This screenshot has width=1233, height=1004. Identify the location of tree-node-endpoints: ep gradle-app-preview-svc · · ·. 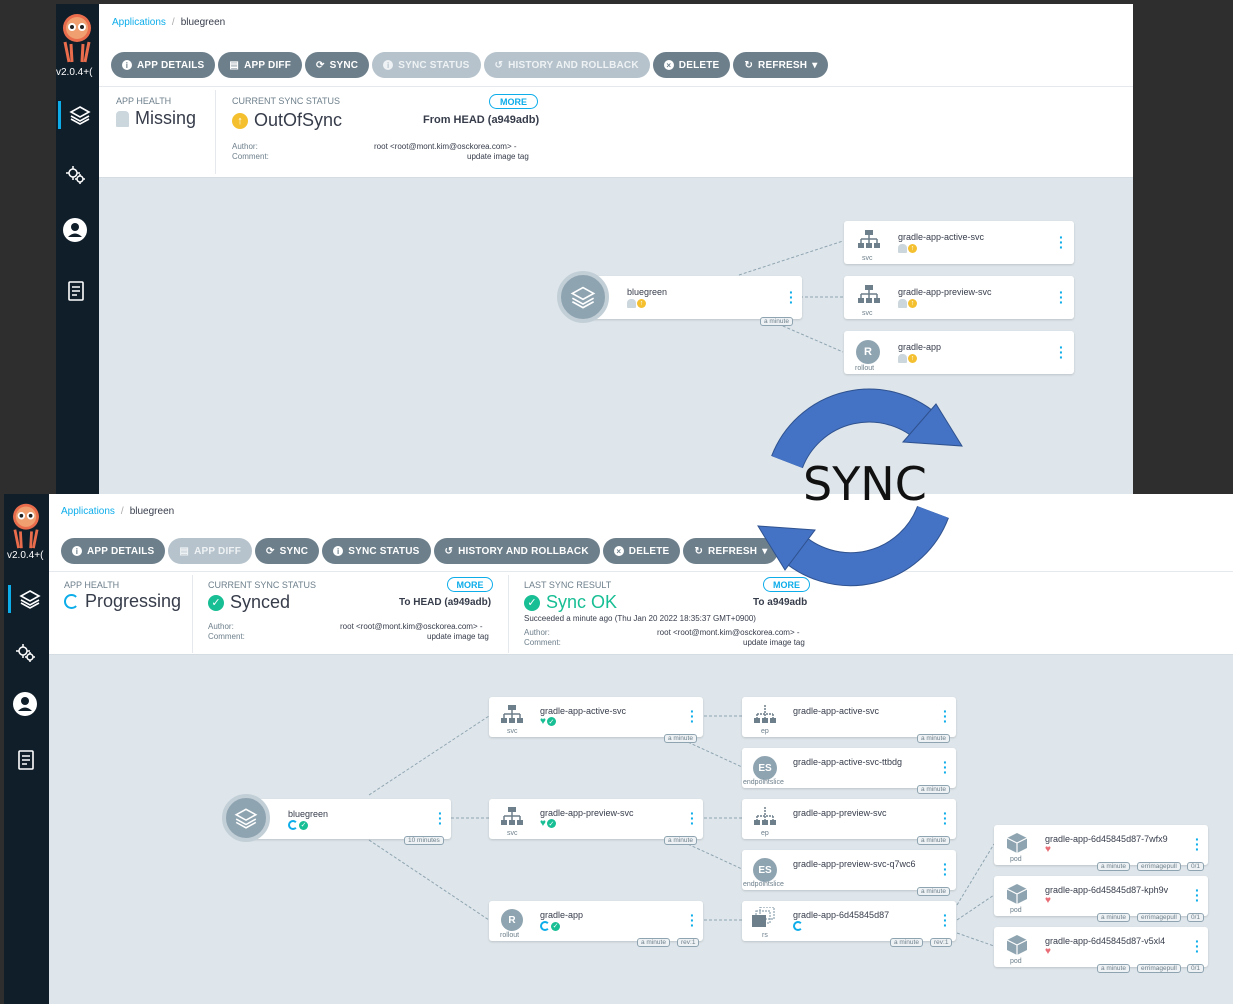
(849, 819).